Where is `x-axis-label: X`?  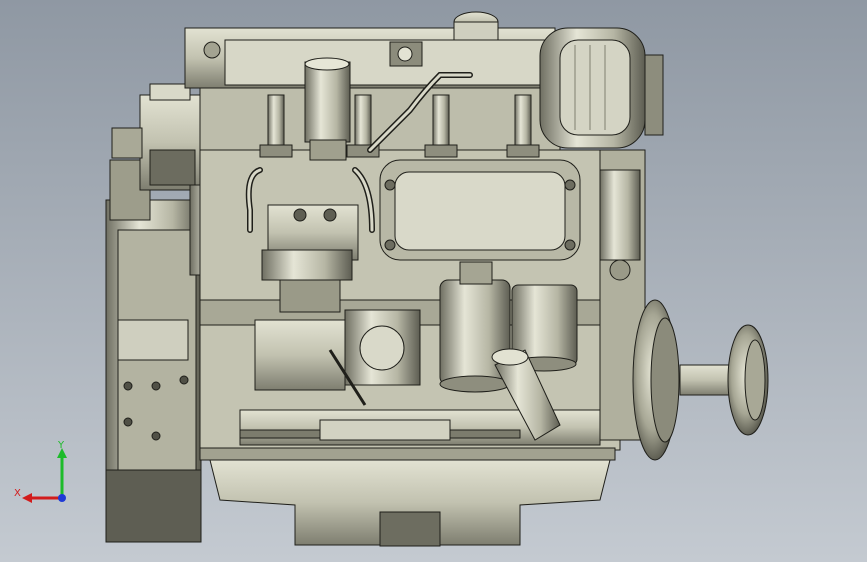 x-axis-label: X is located at coordinates (17, 493).